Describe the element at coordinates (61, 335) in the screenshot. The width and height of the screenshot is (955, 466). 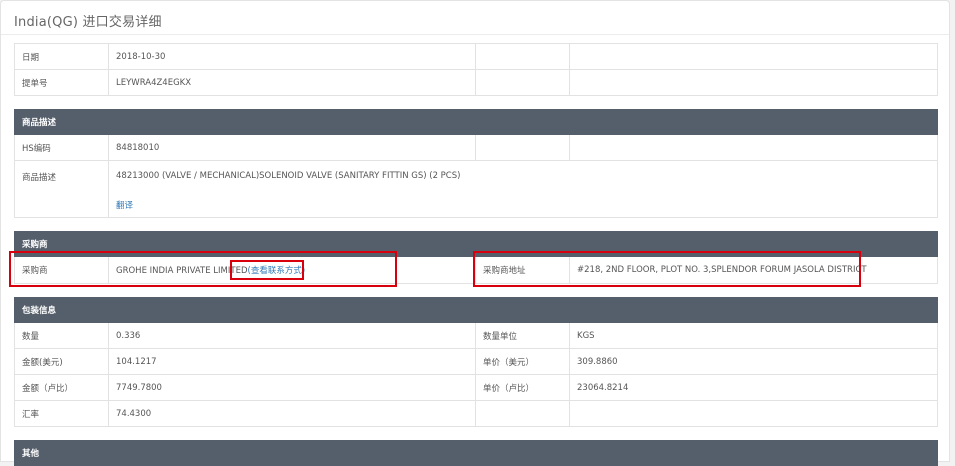
I see `quantity-label: 数量` at that location.